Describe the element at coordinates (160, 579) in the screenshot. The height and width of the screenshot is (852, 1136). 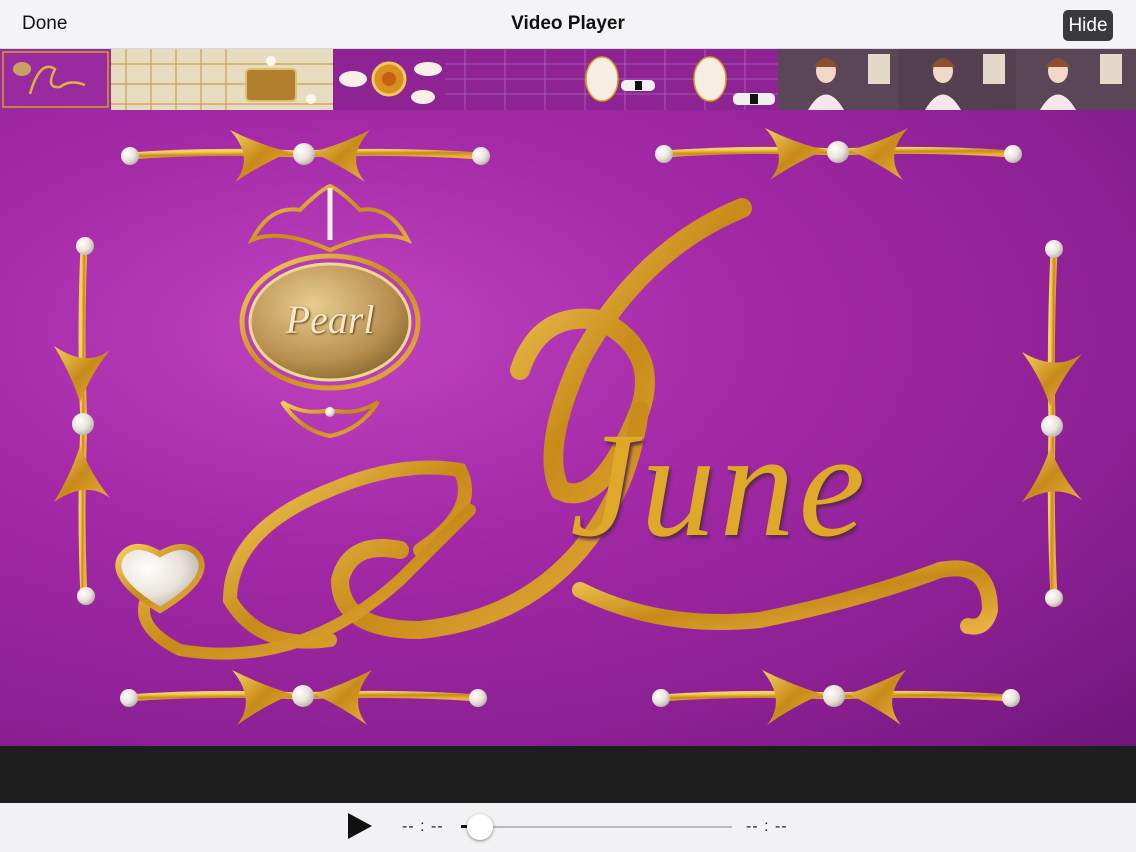
I see `heart-ornament` at that location.